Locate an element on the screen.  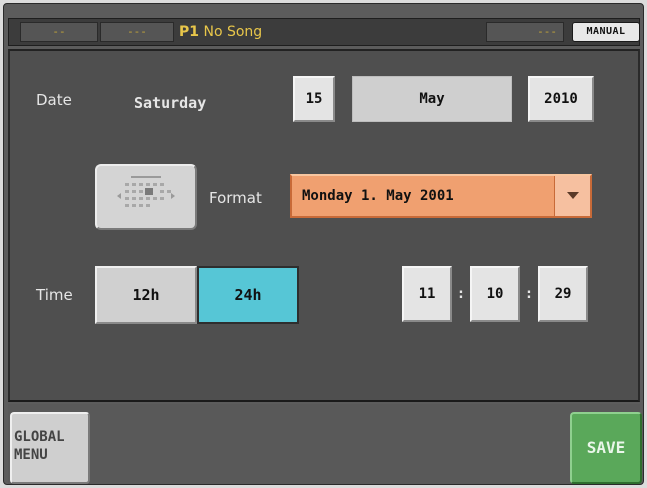
day-field: 15 is located at coordinates (314, 99).